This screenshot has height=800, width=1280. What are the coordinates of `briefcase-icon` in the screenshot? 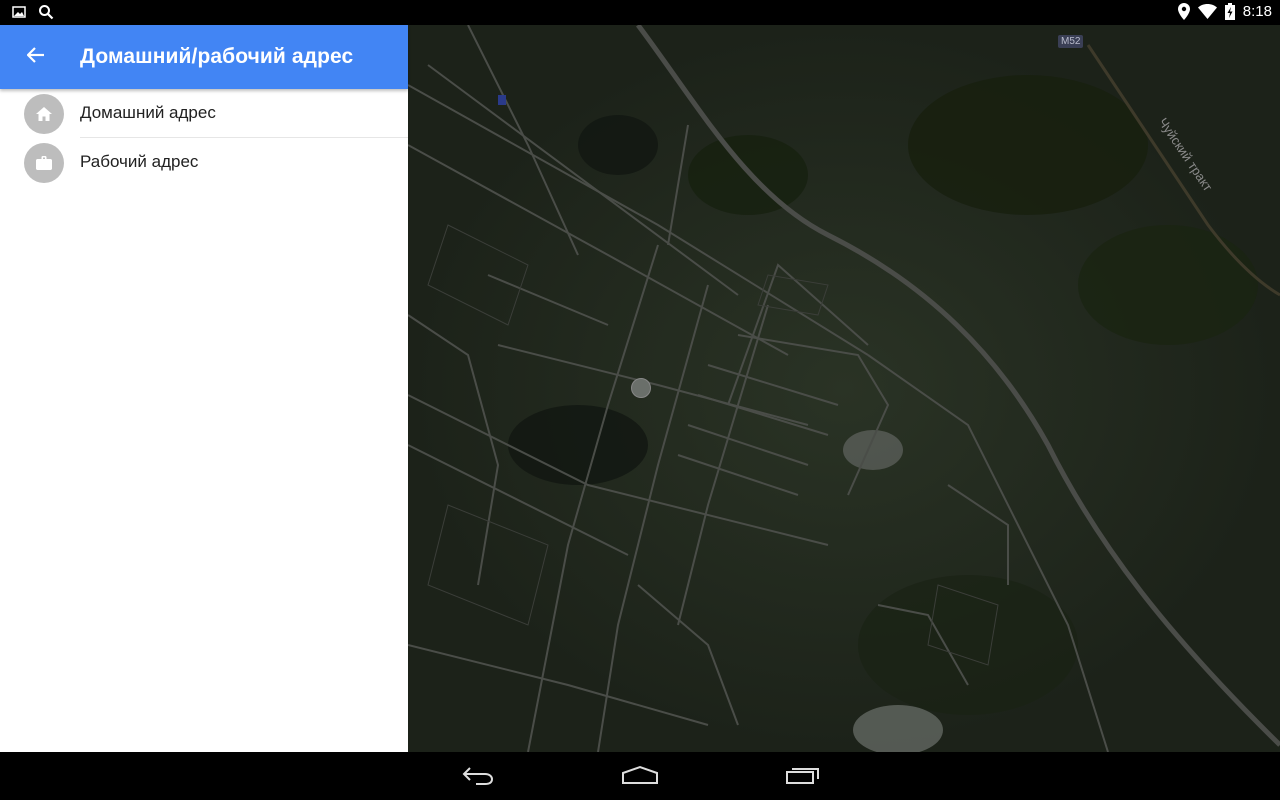 It's located at (44, 163).